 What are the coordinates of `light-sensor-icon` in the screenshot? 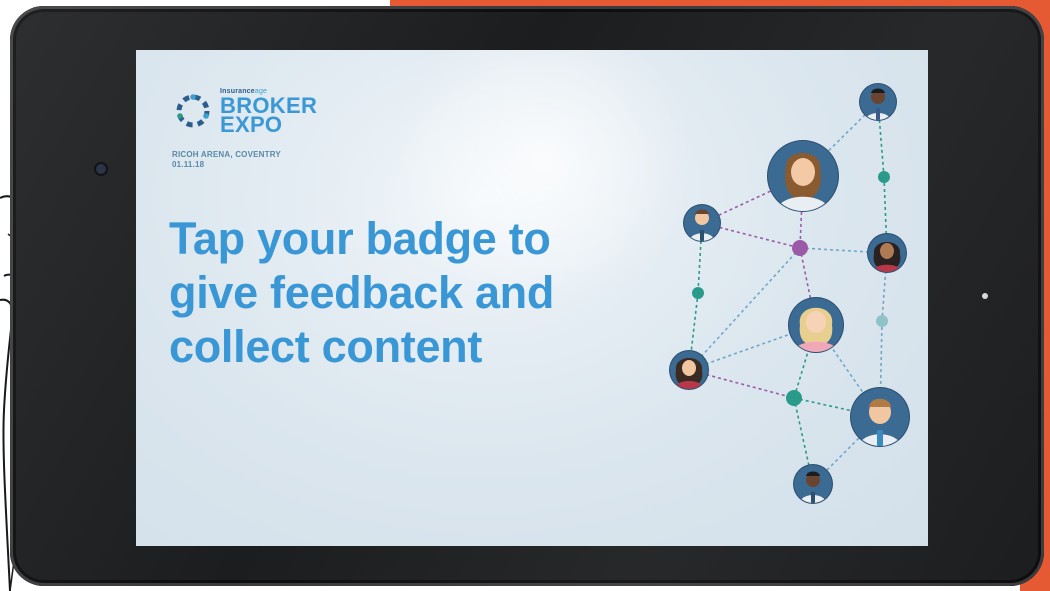 It's located at (985, 296).